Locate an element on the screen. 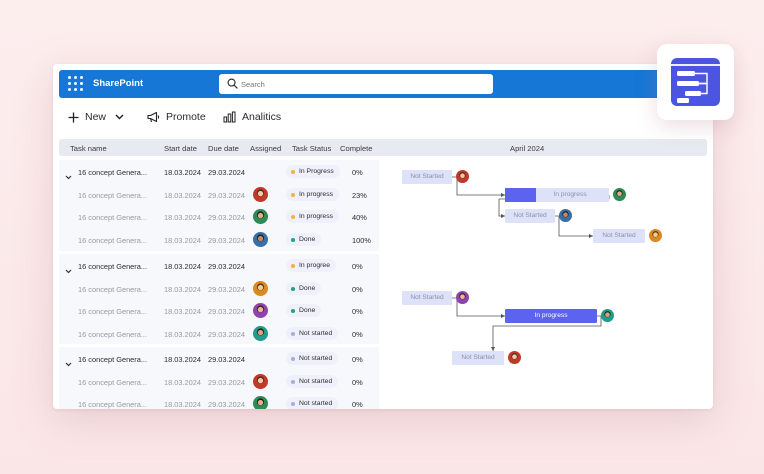 Image resolution: width=764 pixels, height=474 pixels. analytics-button: Analitics is located at coordinates (252, 117).